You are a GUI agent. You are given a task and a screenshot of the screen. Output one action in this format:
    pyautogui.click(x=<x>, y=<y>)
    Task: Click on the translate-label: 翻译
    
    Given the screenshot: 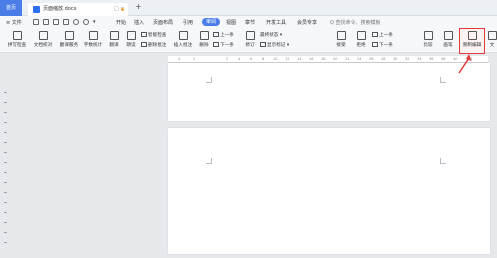 What is the action you would take?
    pyautogui.click(x=114, y=45)
    